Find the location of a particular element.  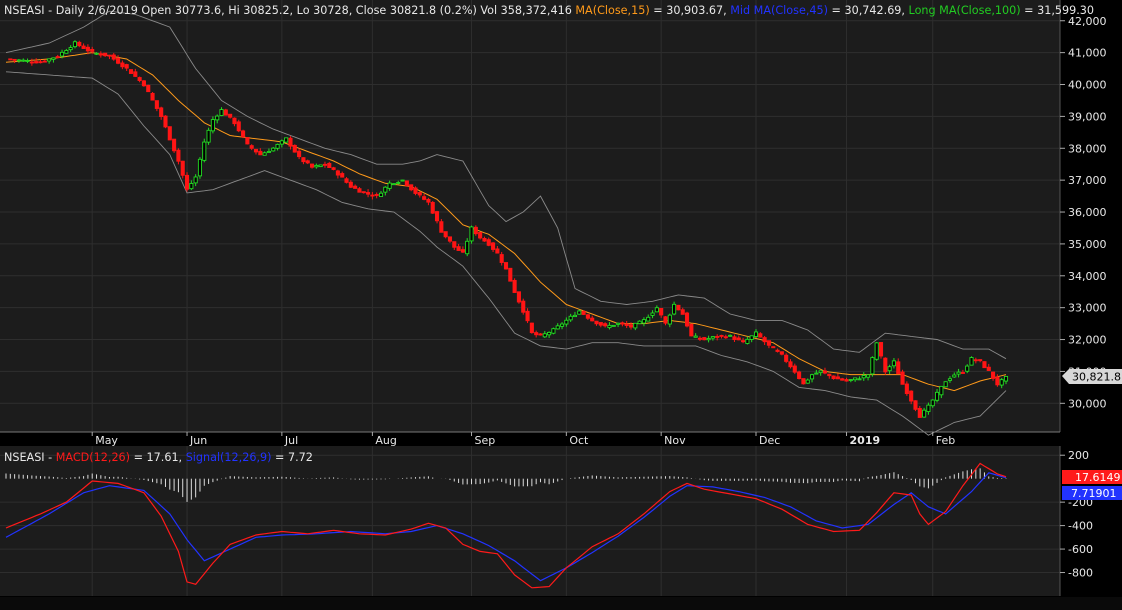

macd-header-symbol: NSEASI - is located at coordinates (30, 457).